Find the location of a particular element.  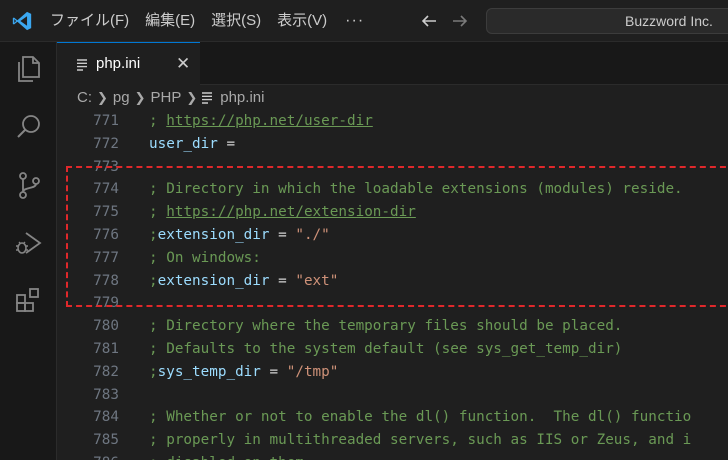

line-number: 780 is located at coordinates (106, 326).